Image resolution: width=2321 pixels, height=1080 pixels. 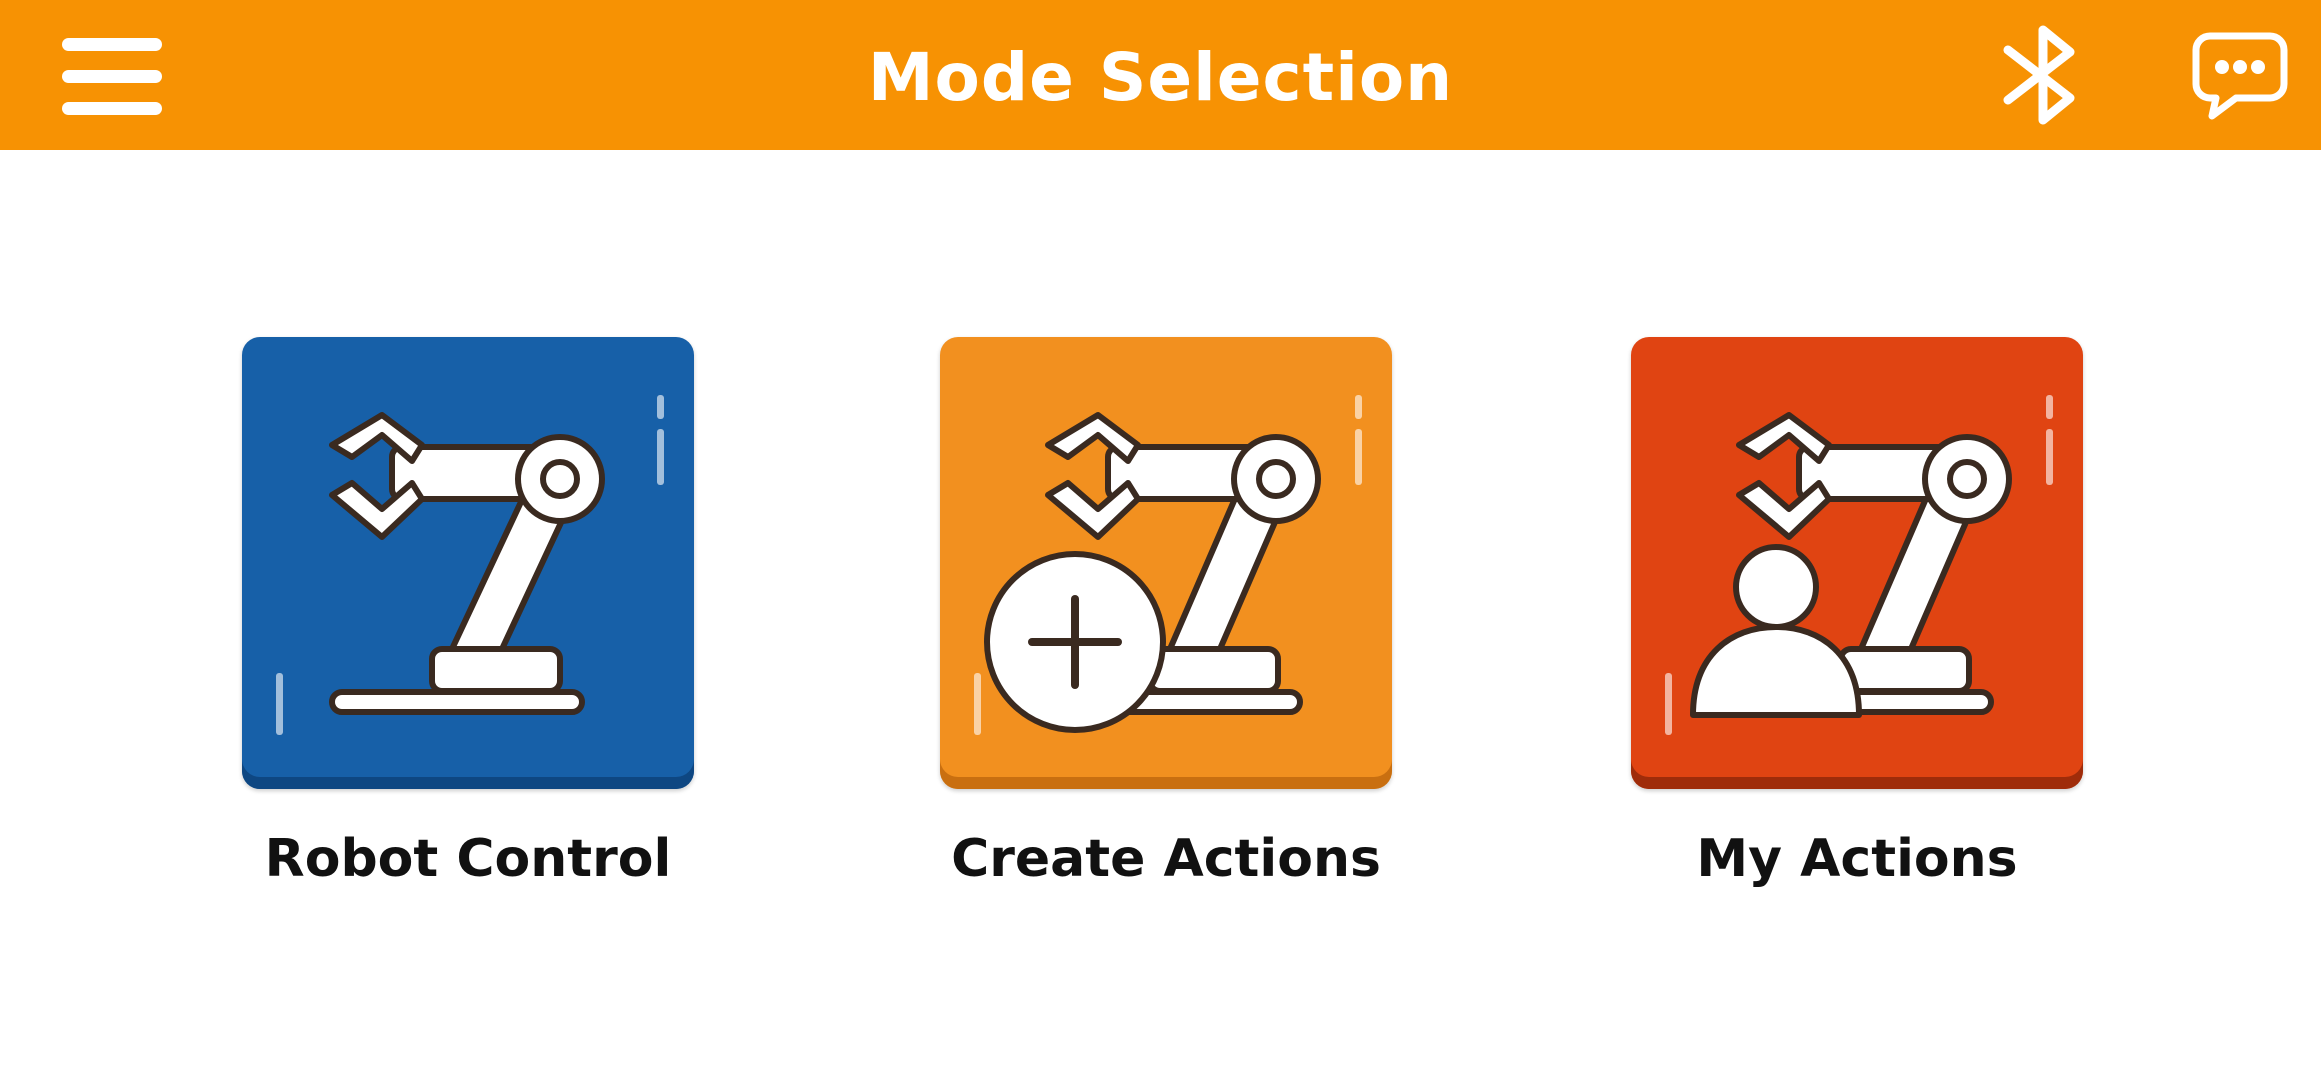 I want to click on robot-control-tile, so click(x=468, y=563).